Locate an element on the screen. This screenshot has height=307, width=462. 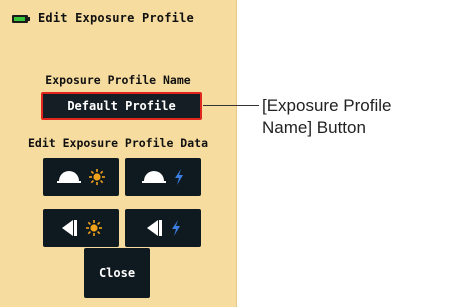
flash-dome-button is located at coordinates (163, 177).